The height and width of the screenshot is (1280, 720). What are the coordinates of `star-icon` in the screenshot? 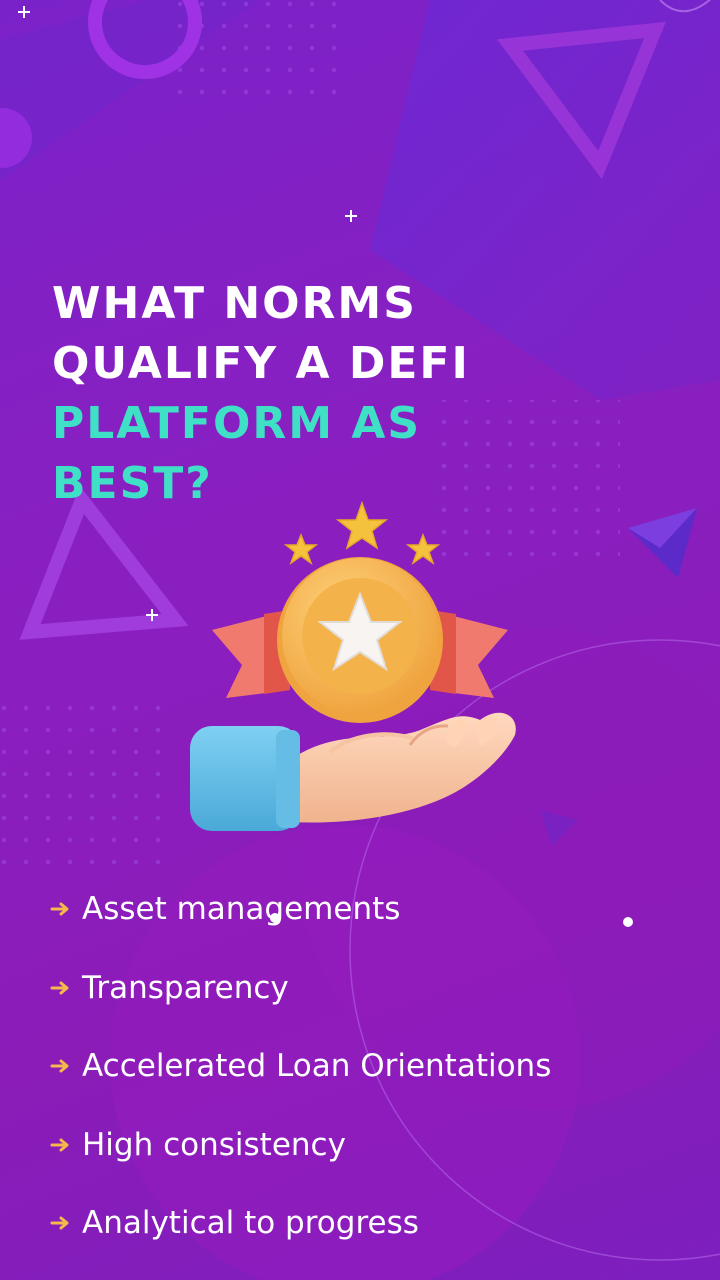 It's located at (362, 532).